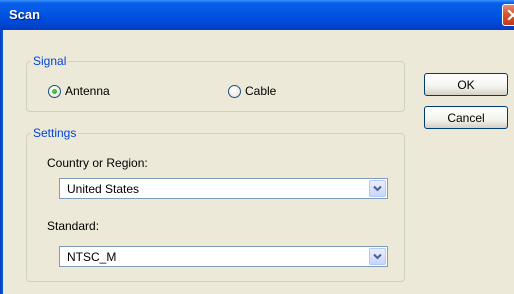 This screenshot has width=514, height=294. Describe the element at coordinates (92, 257) in the screenshot. I see `standard-value: NTSC_M` at that location.